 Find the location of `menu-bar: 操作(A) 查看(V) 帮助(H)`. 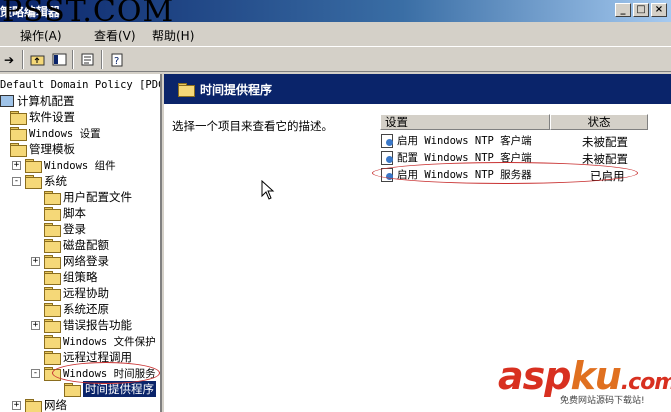

menu-bar: 操作(A) 查看(V) 帮助(H) is located at coordinates (335, 34).